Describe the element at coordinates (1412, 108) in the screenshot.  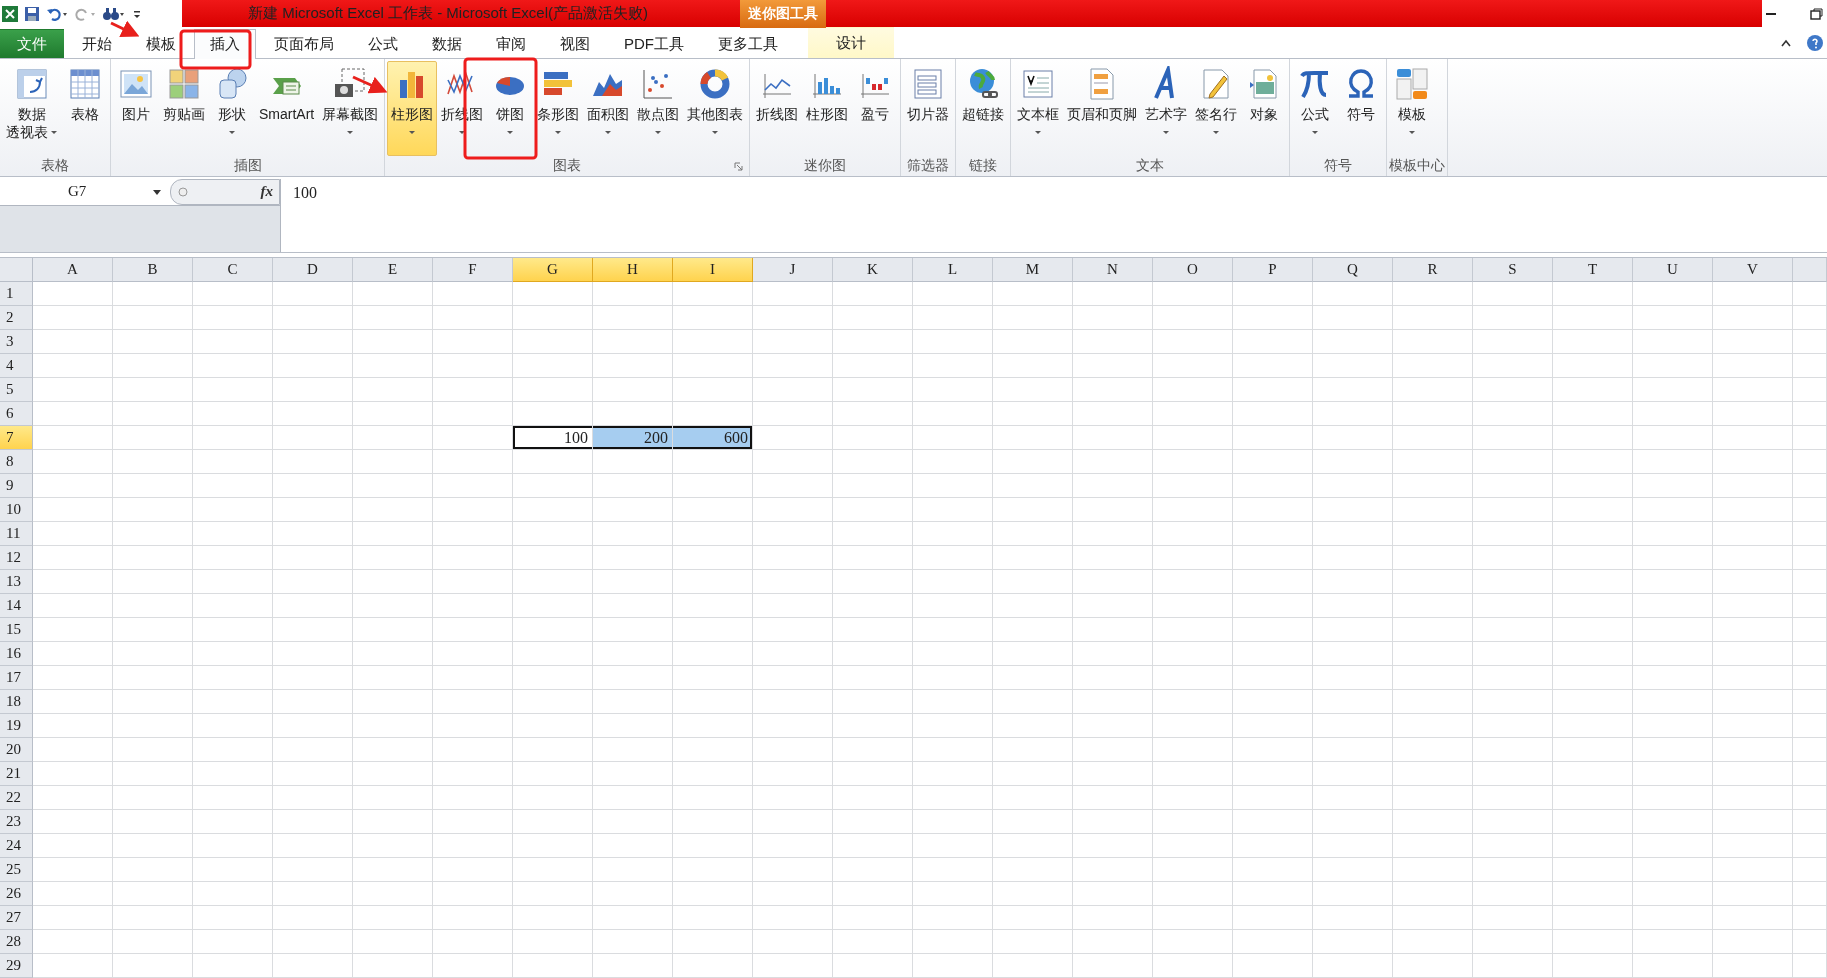
I see `ribbon-button: 模板` at that location.